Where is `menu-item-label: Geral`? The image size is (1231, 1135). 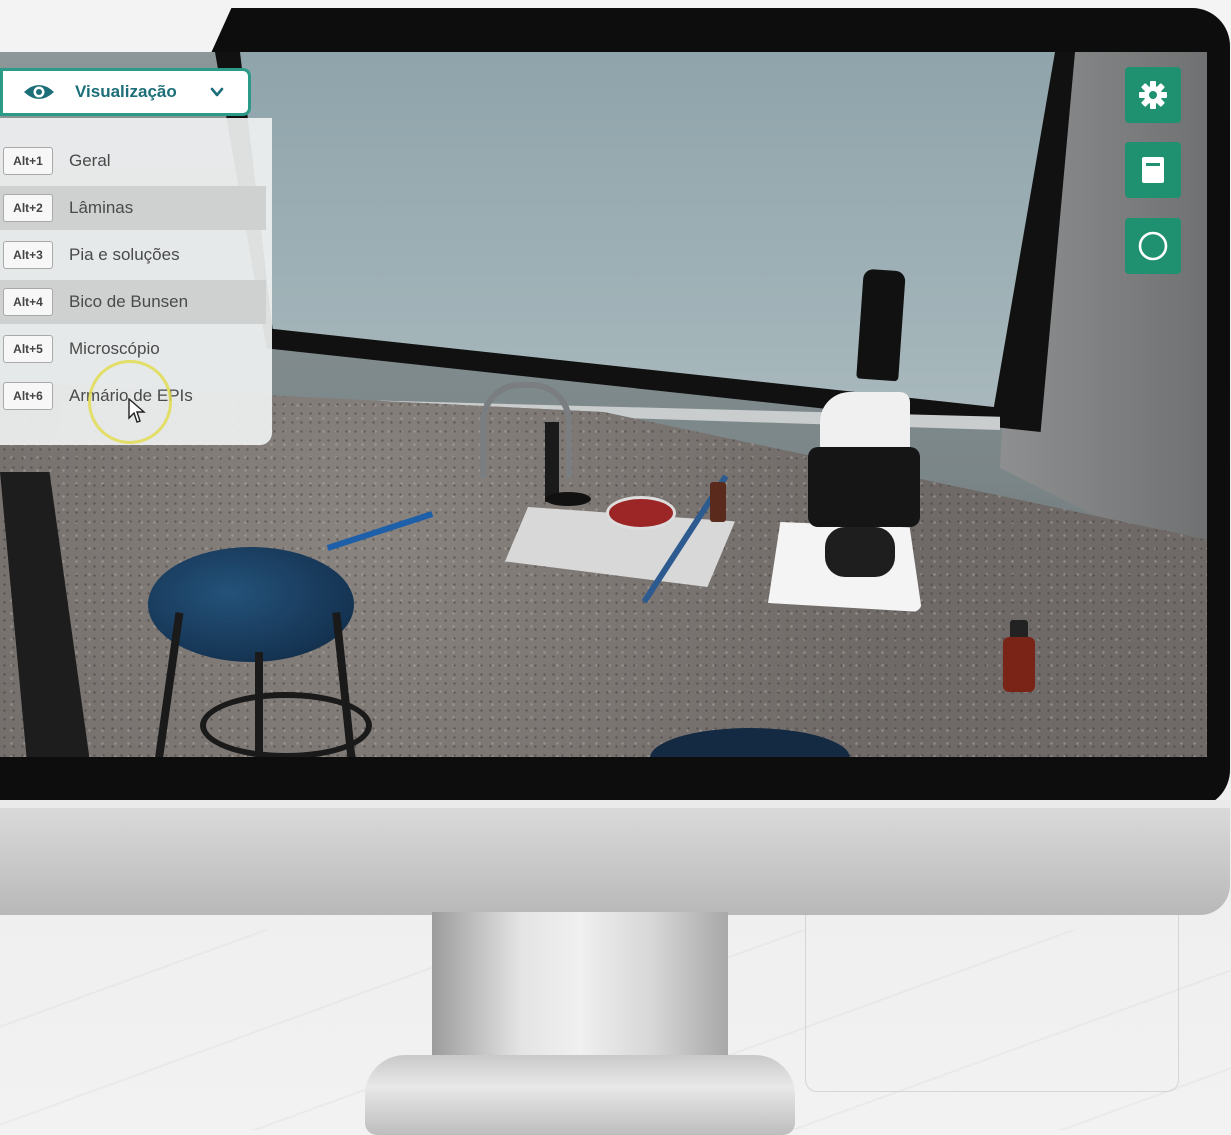 menu-item-label: Geral is located at coordinates (90, 160).